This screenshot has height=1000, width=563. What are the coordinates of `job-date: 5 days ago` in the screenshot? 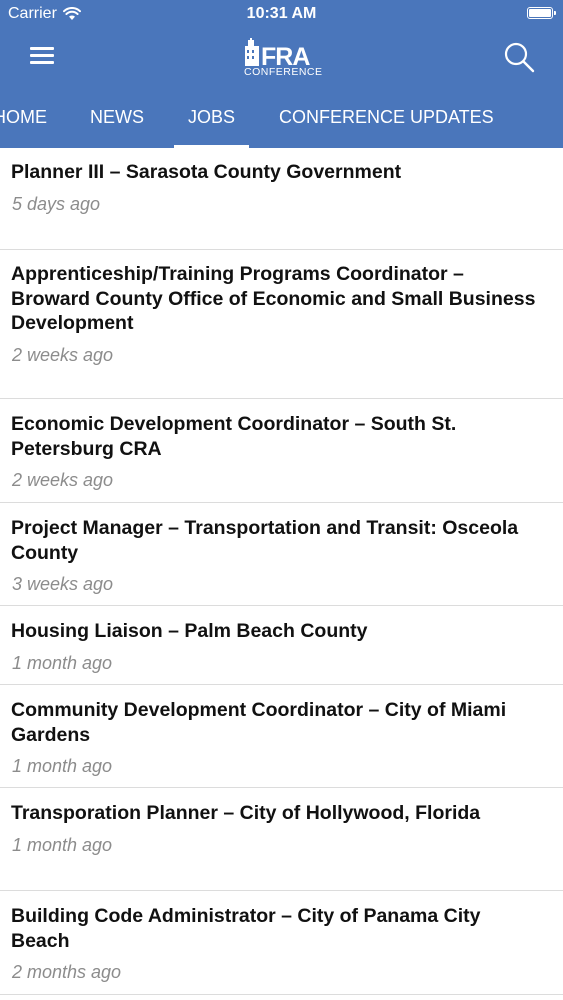 It's located at (56, 204).